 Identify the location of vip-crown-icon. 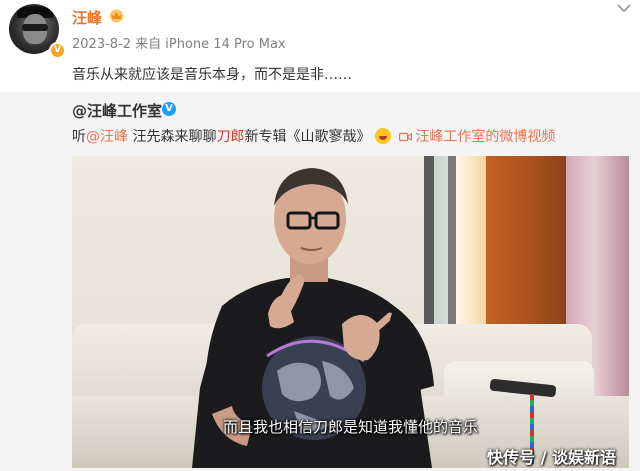
(116, 15).